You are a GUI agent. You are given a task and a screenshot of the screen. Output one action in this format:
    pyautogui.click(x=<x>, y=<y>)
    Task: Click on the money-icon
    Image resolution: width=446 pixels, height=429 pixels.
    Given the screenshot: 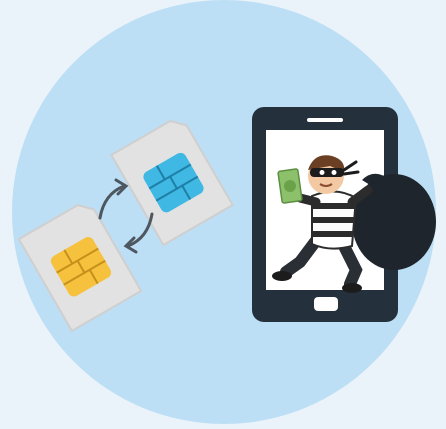 What is the action you would take?
    pyautogui.click(x=290, y=186)
    